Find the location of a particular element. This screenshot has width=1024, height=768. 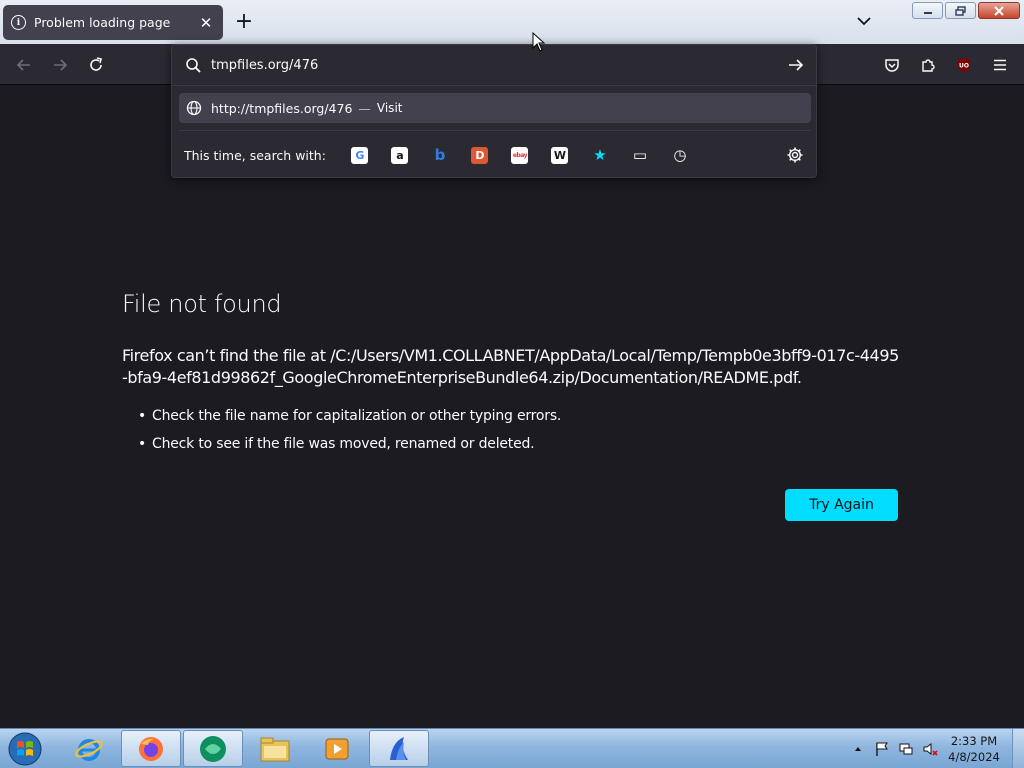

network-icon is located at coordinates (906, 749).